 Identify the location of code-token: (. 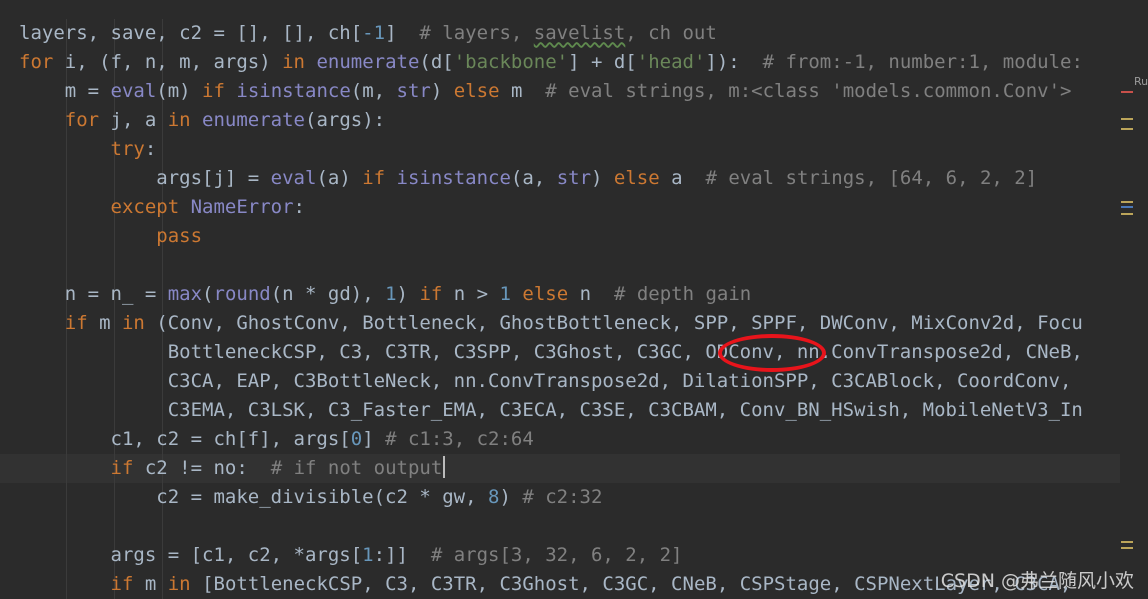
(208, 293).